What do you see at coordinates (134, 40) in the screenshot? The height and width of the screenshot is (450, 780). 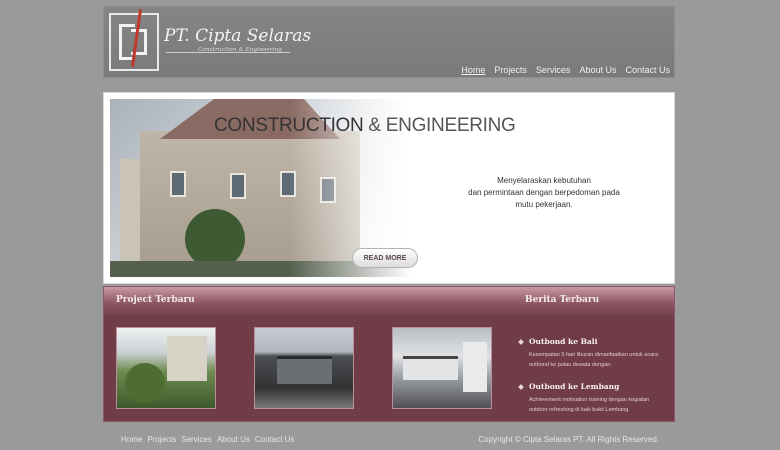 I see `company-logo` at bounding box center [134, 40].